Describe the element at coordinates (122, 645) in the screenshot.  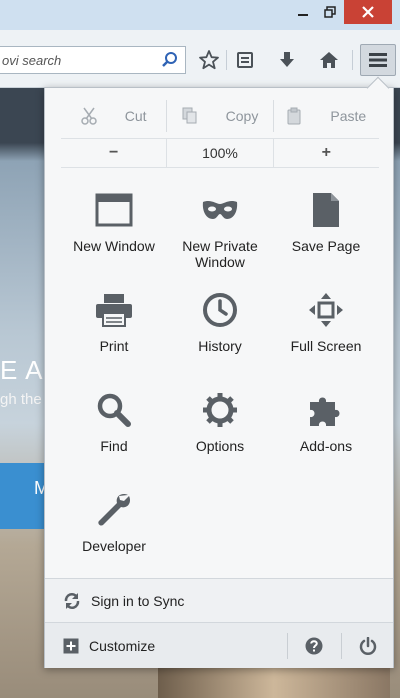
I see `customize-label: Customize` at that location.